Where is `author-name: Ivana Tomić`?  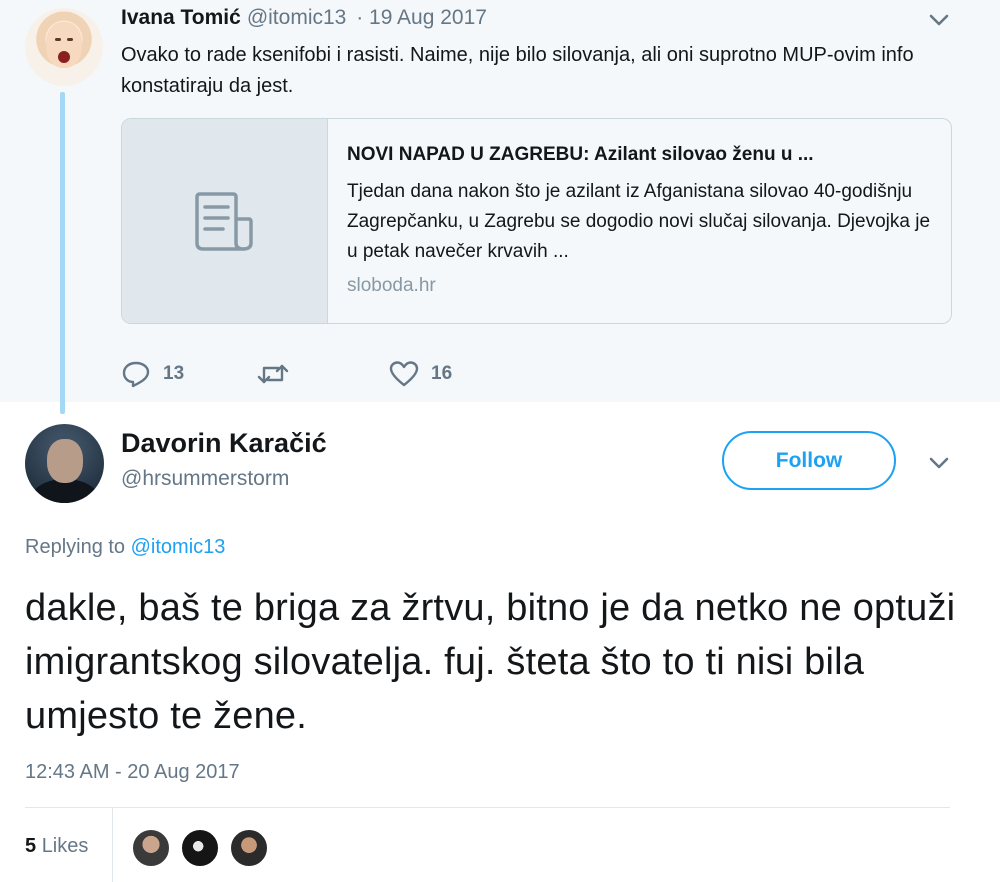
author-name: Ivana Tomić is located at coordinates (181, 17).